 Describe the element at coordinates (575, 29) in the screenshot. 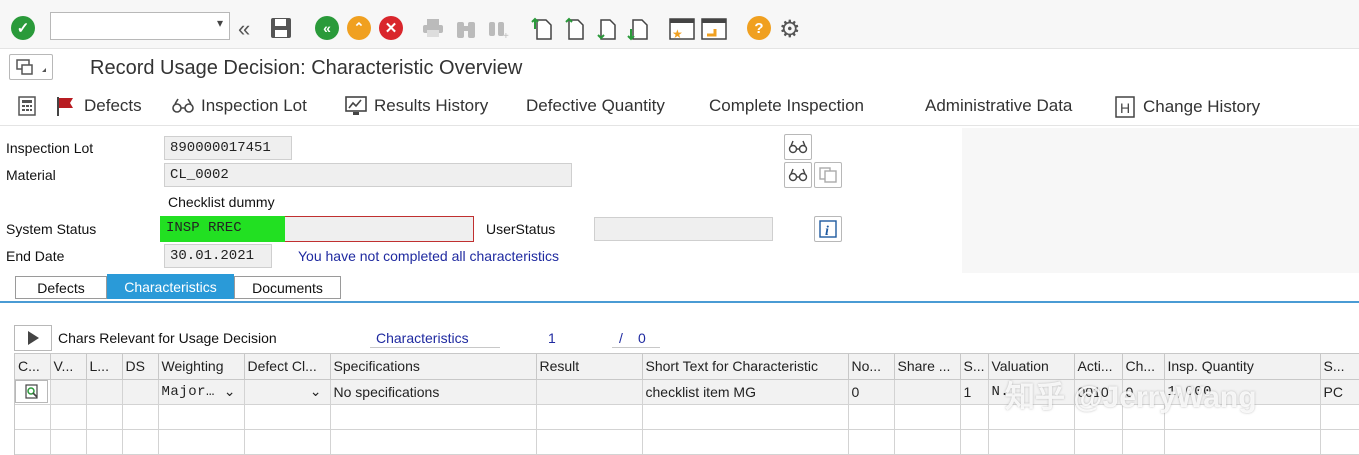

I see `previous-page-icon` at that location.